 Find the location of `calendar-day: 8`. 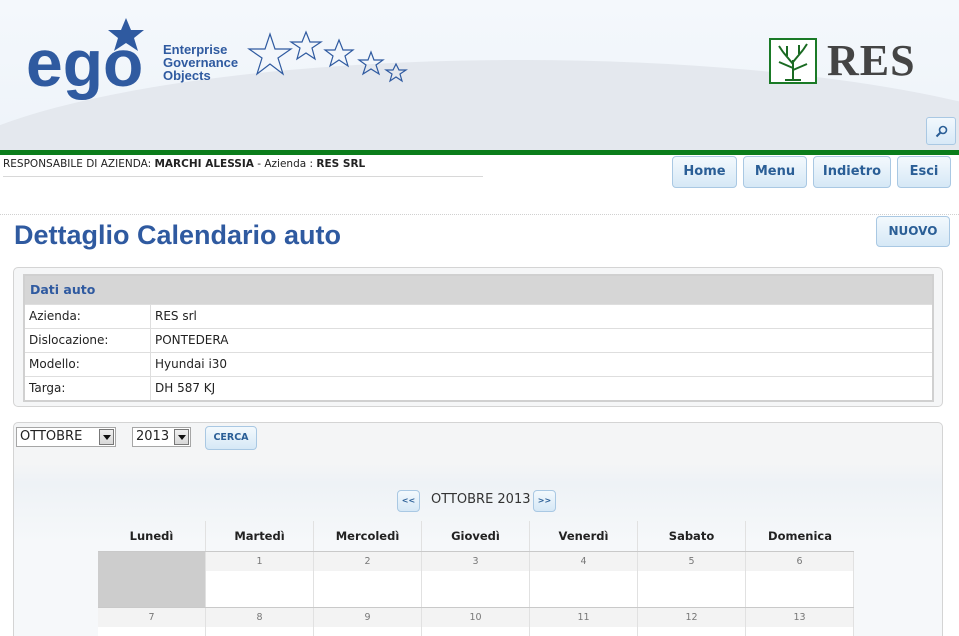

calendar-day: 8 is located at coordinates (260, 622).